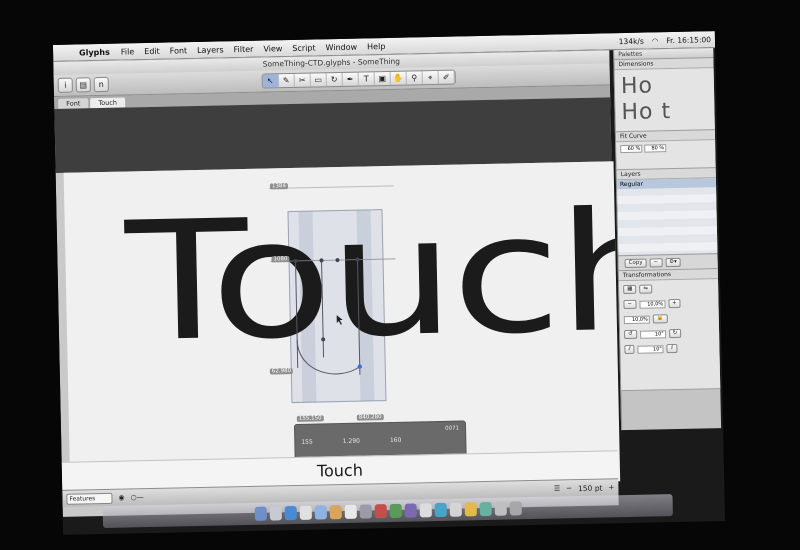  I want to click on calendar-icon, so click(350, 511).